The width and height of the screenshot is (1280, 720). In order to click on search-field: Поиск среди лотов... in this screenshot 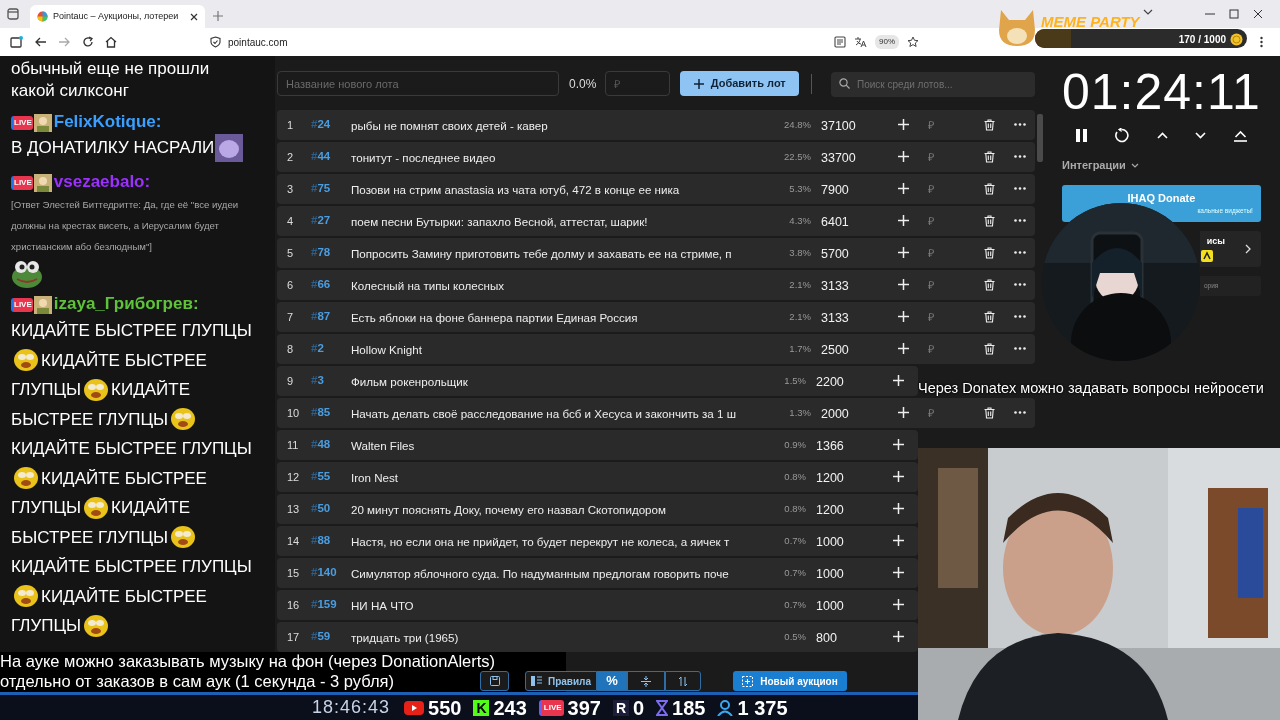, I will do `click(933, 84)`.